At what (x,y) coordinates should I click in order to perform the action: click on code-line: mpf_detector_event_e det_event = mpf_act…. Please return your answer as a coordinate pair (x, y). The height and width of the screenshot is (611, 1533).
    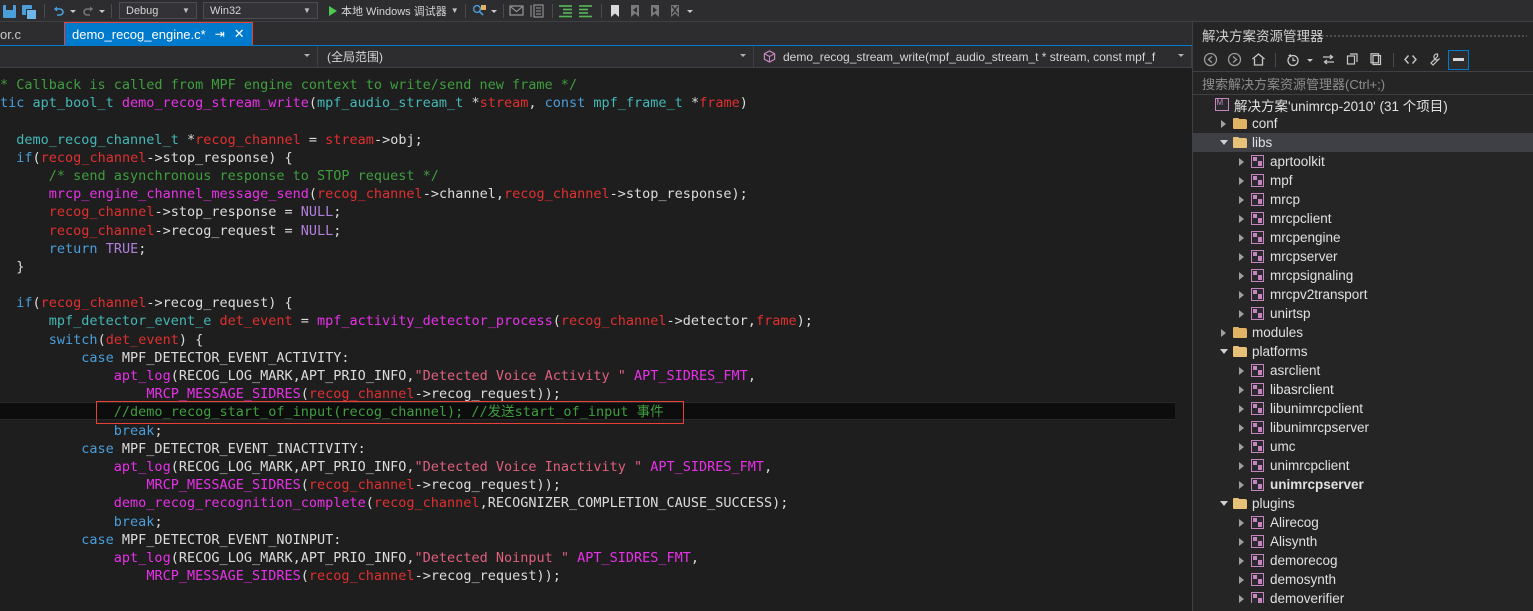
    Looking at the image, I should click on (406, 321).